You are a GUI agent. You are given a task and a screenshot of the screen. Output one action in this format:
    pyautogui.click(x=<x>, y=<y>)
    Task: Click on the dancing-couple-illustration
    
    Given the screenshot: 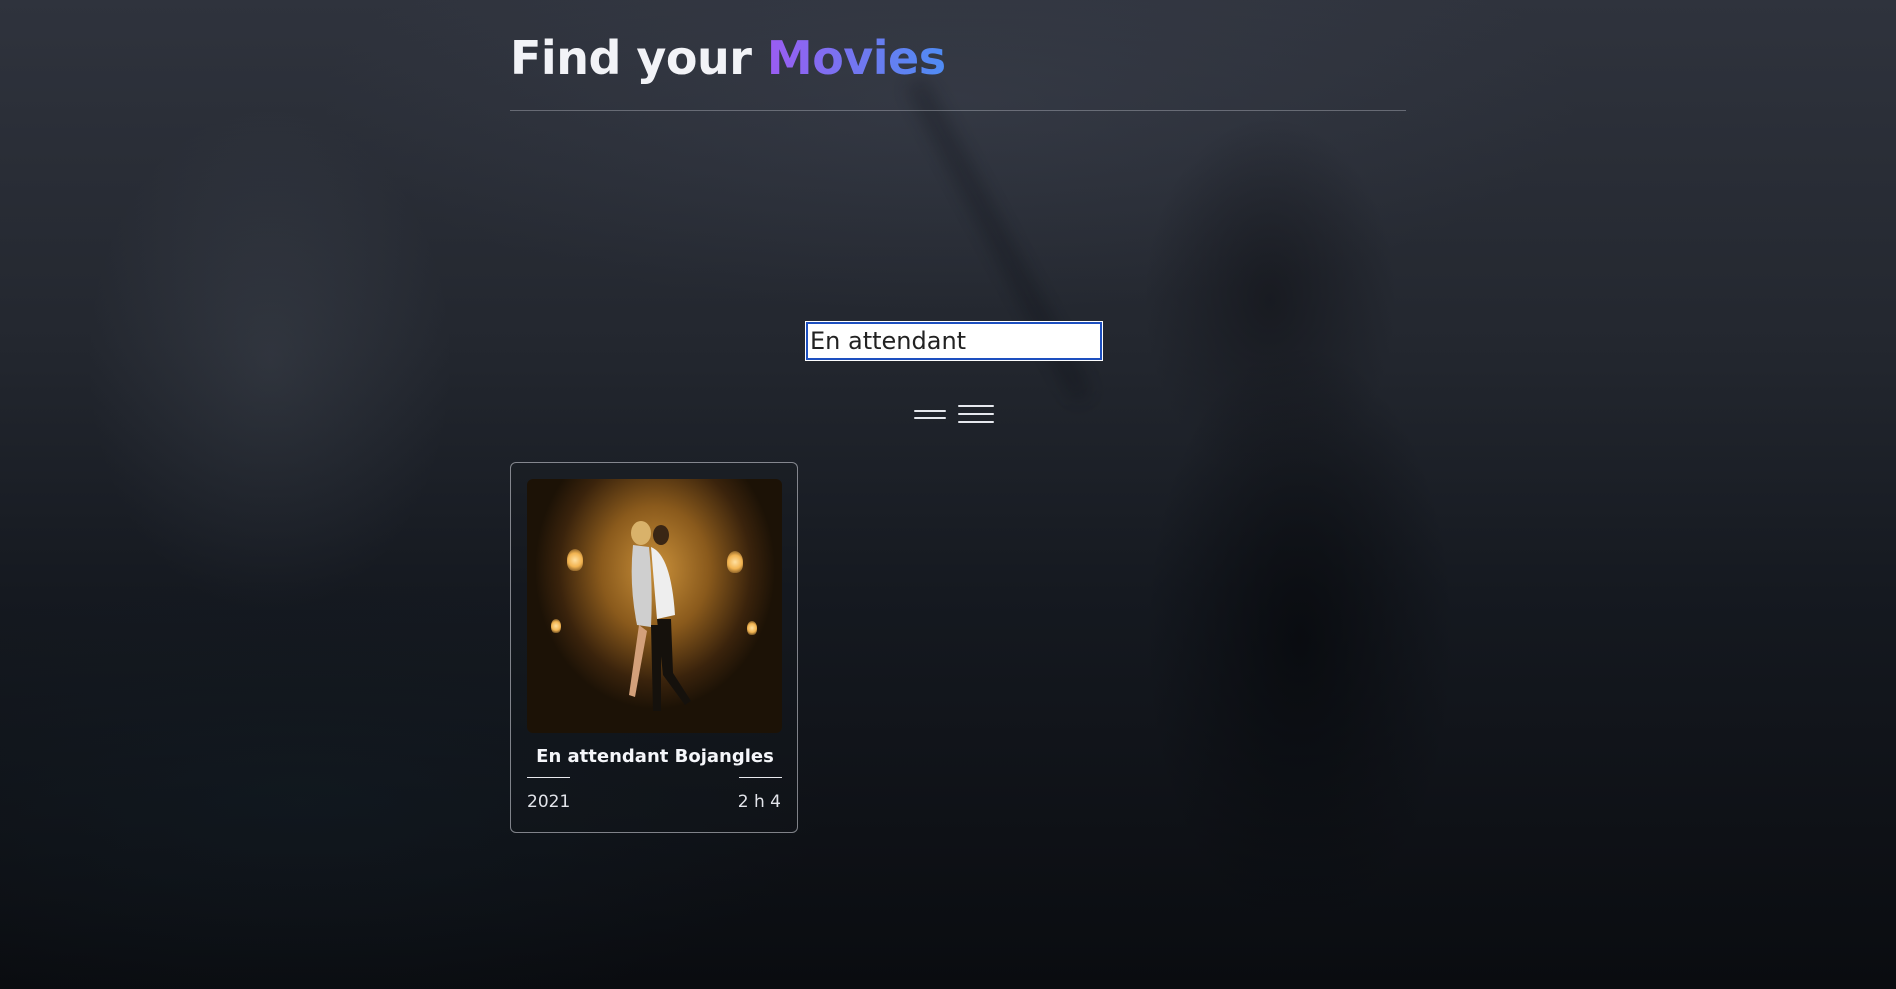 What is the action you would take?
    pyautogui.click(x=660, y=616)
    